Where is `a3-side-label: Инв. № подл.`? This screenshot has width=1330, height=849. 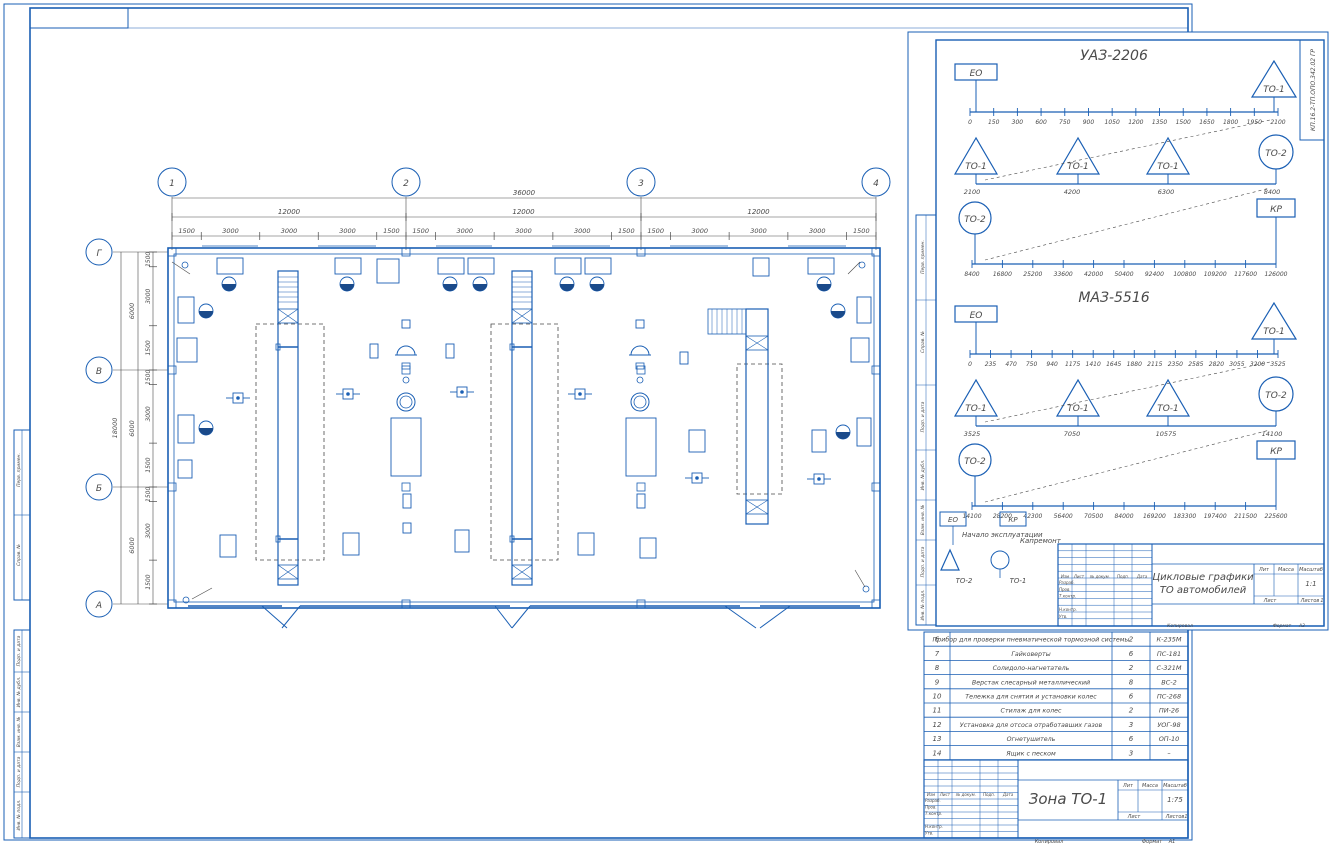
a3-side-label: Инв. № подл. is located at coordinates (923, 604).